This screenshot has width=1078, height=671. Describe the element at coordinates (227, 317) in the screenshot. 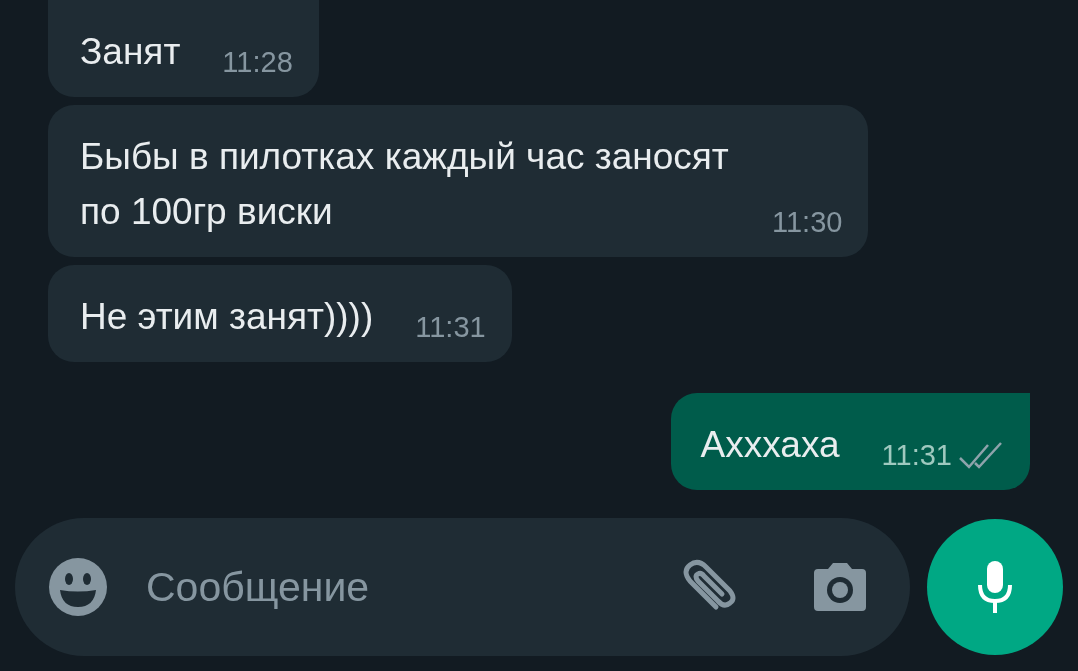

I see `message-text: Не этим занят))))` at that location.